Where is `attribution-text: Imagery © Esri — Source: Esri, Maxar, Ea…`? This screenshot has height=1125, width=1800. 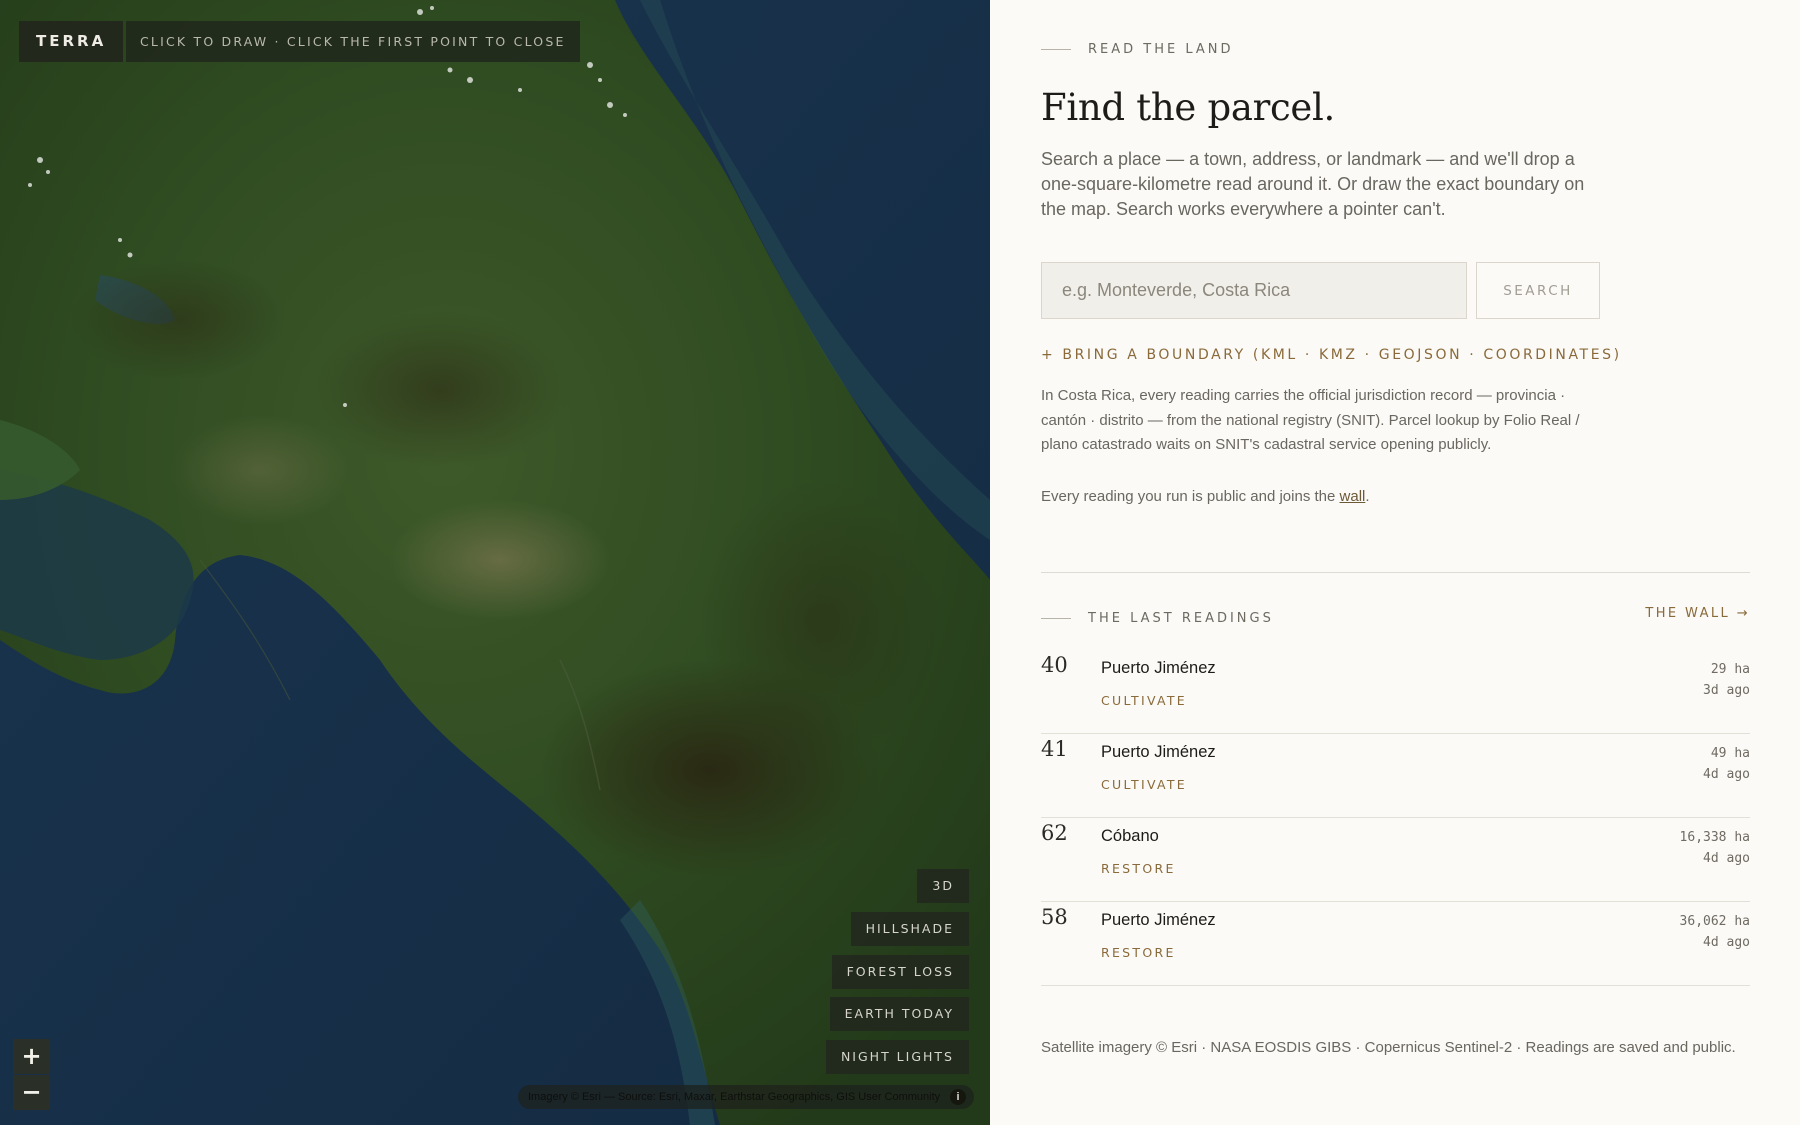
attribution-text: Imagery © Esri — Source: Esri, Maxar, Ea… is located at coordinates (734, 1097).